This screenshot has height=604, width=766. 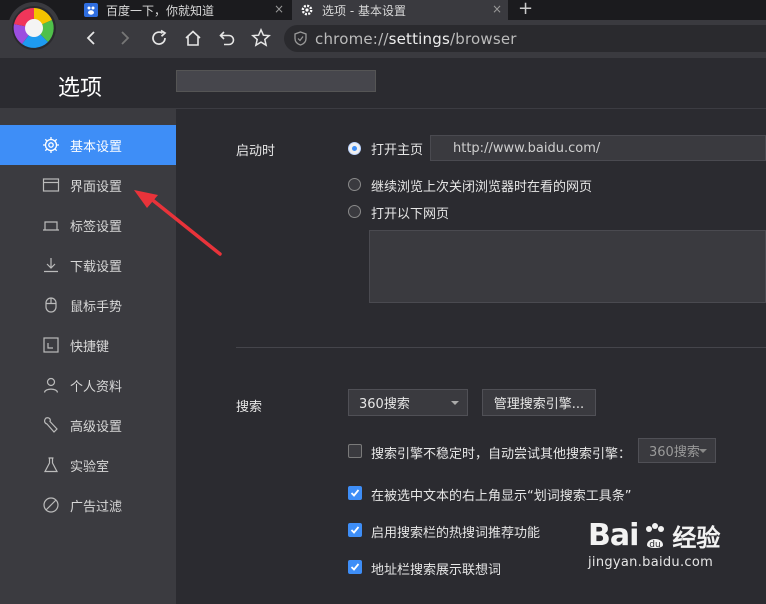 I want to click on forward-button, so click(x=125, y=38).